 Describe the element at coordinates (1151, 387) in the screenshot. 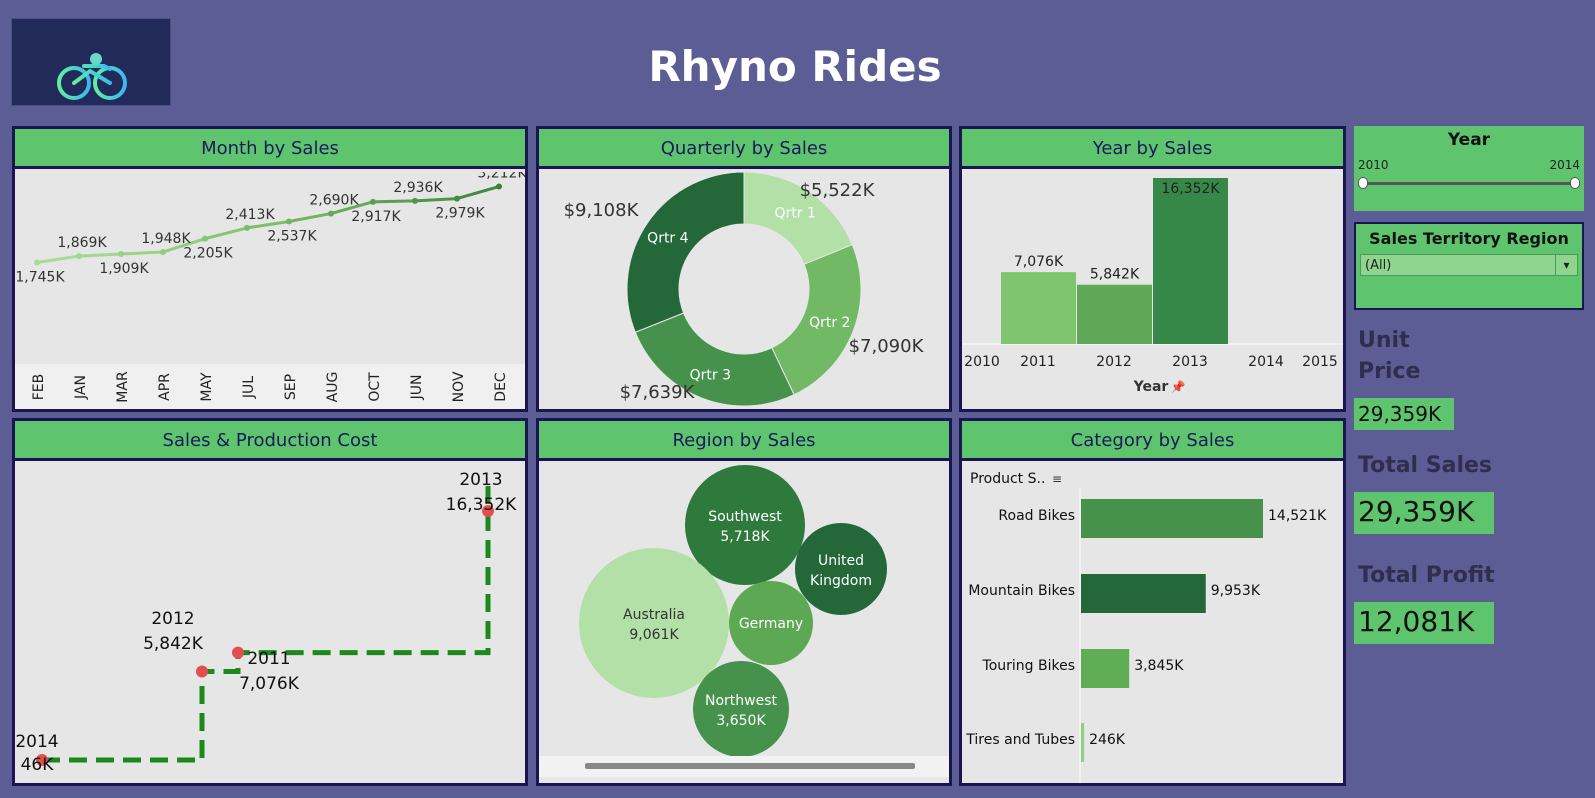

I see `x-axis-title: Year` at that location.